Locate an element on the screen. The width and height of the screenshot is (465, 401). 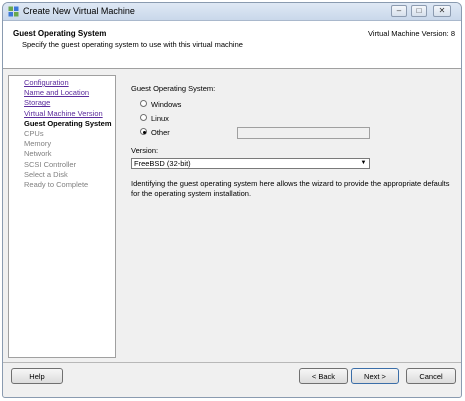
cancel-button: Cancel is located at coordinates (431, 376).